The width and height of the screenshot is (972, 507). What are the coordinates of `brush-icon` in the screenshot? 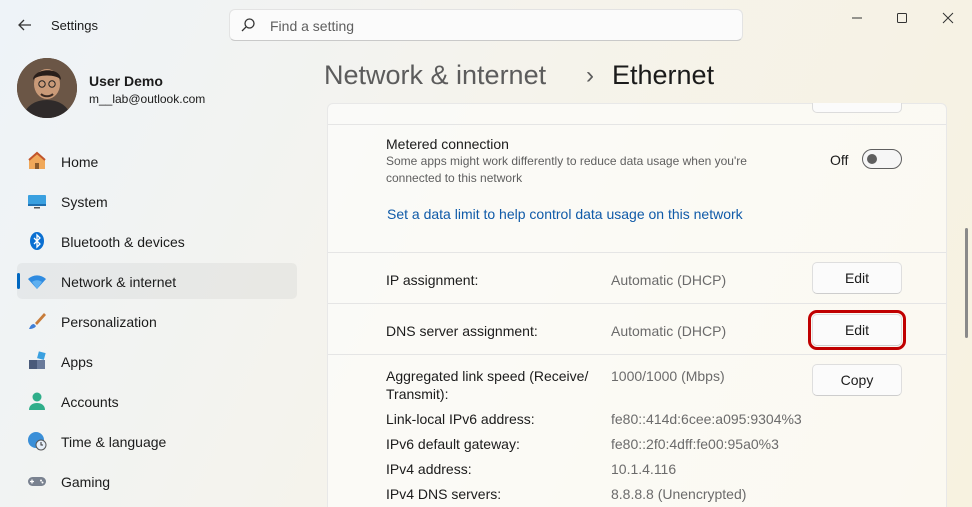 It's located at (37, 321).